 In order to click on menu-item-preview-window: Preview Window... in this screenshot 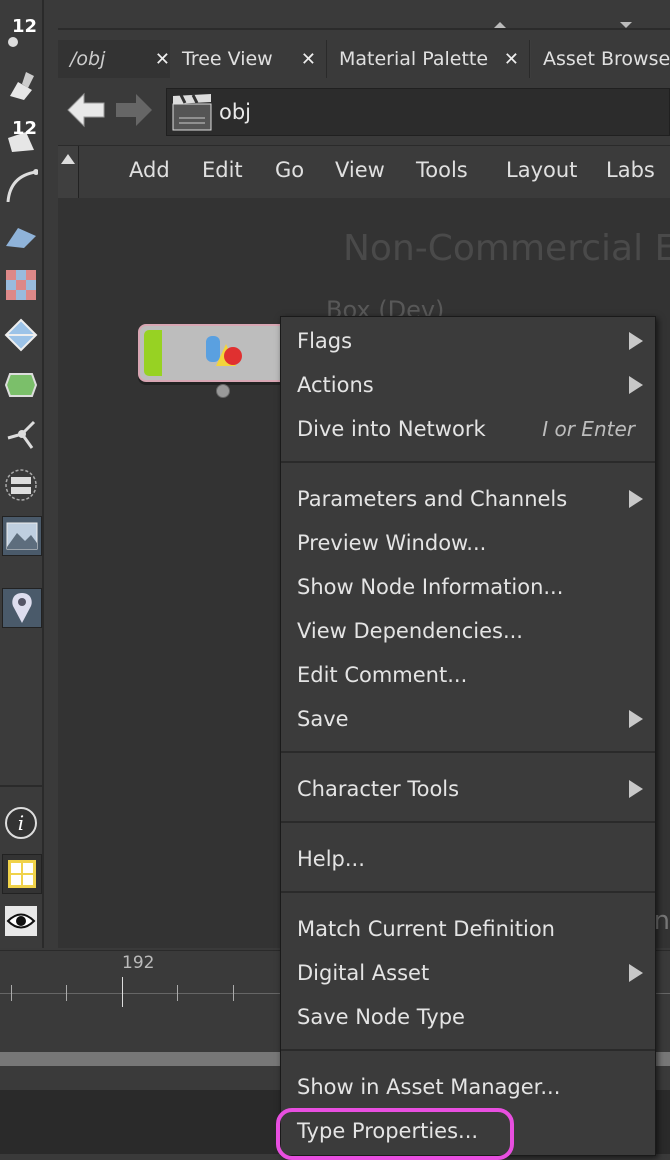, I will do `click(468, 543)`.